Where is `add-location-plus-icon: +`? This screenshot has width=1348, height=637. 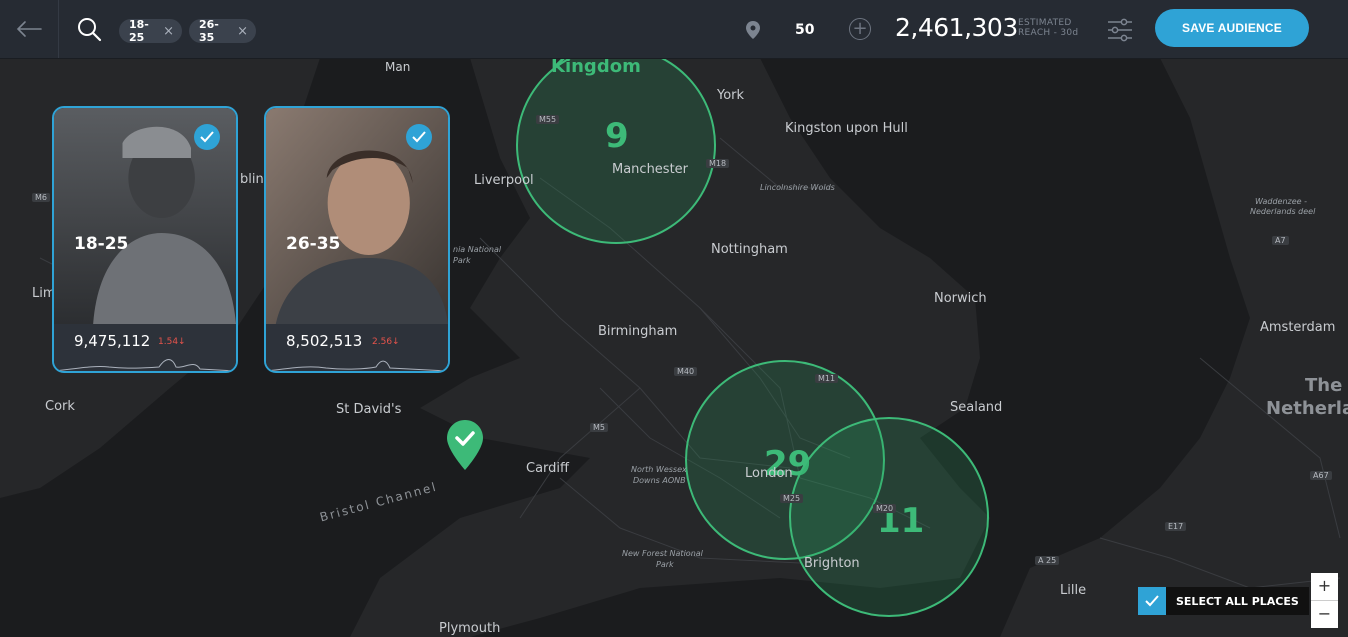
add-location-plus-icon: + is located at coordinates (860, 29).